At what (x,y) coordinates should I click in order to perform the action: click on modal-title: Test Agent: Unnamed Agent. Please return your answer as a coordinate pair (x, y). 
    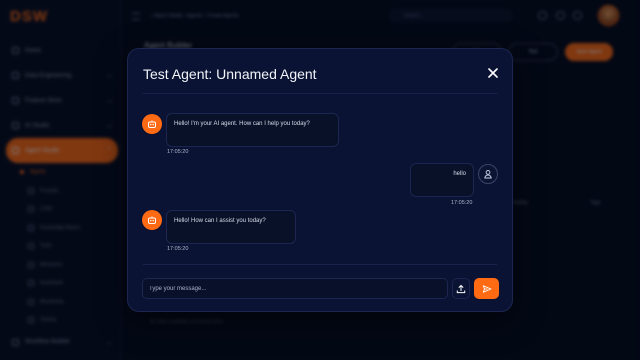
    Looking at the image, I should click on (230, 74).